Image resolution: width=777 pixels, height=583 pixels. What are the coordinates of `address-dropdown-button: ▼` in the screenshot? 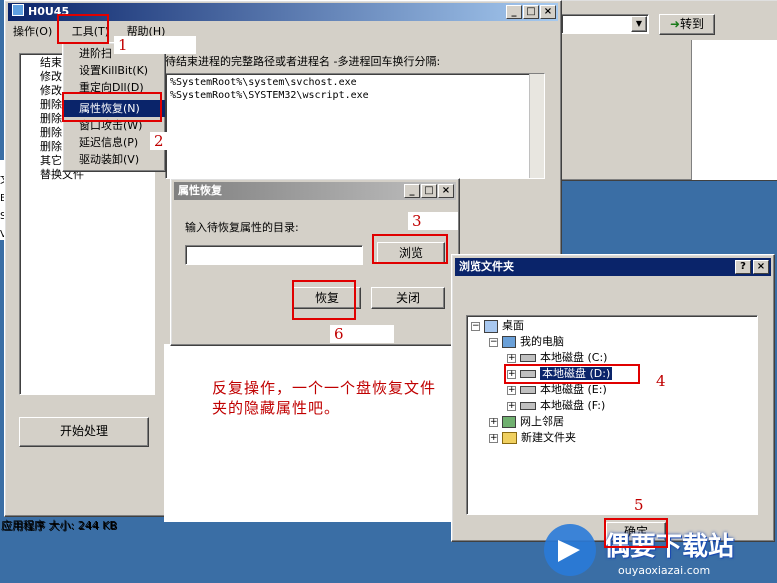 It's located at (639, 24).